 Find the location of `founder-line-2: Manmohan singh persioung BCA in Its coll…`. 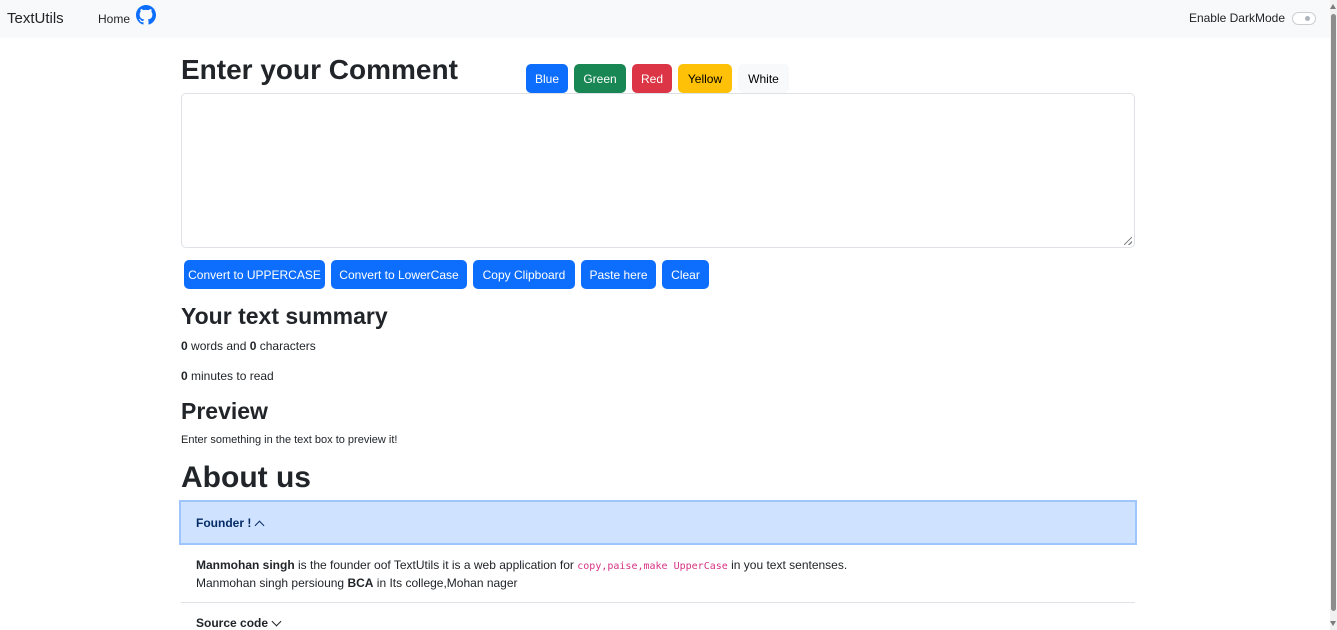

founder-line-2: Manmohan singh persioung BCA in Its coll… is located at coordinates (521, 583).